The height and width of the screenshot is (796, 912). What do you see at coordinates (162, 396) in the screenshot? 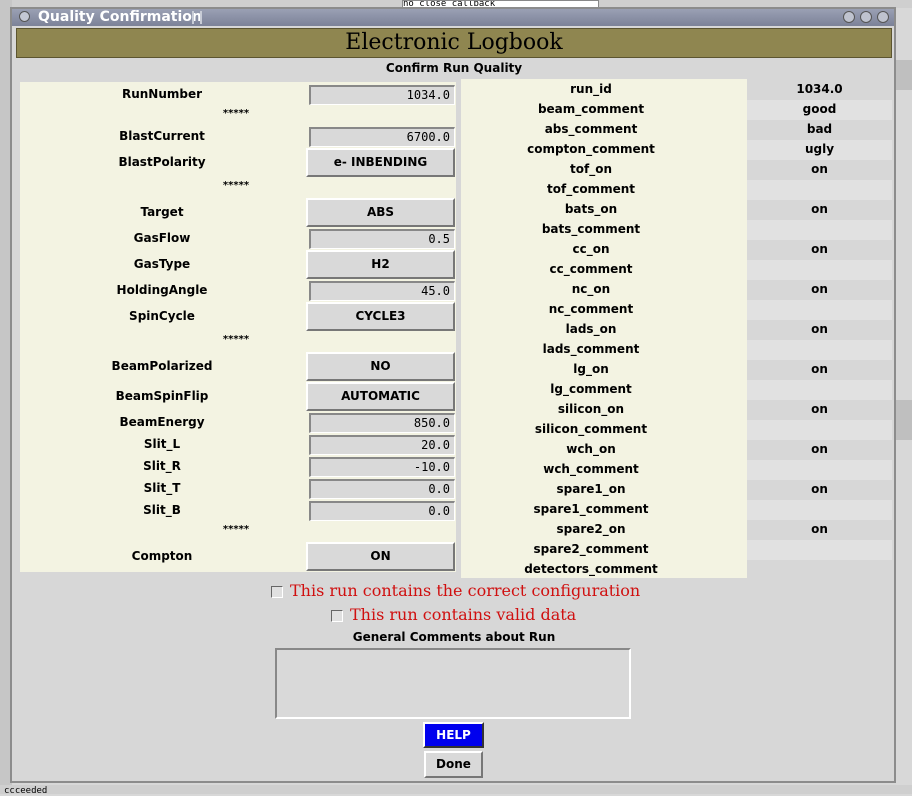
I see `beam-spin-flip-label: BeamSpinFlip` at bounding box center [162, 396].